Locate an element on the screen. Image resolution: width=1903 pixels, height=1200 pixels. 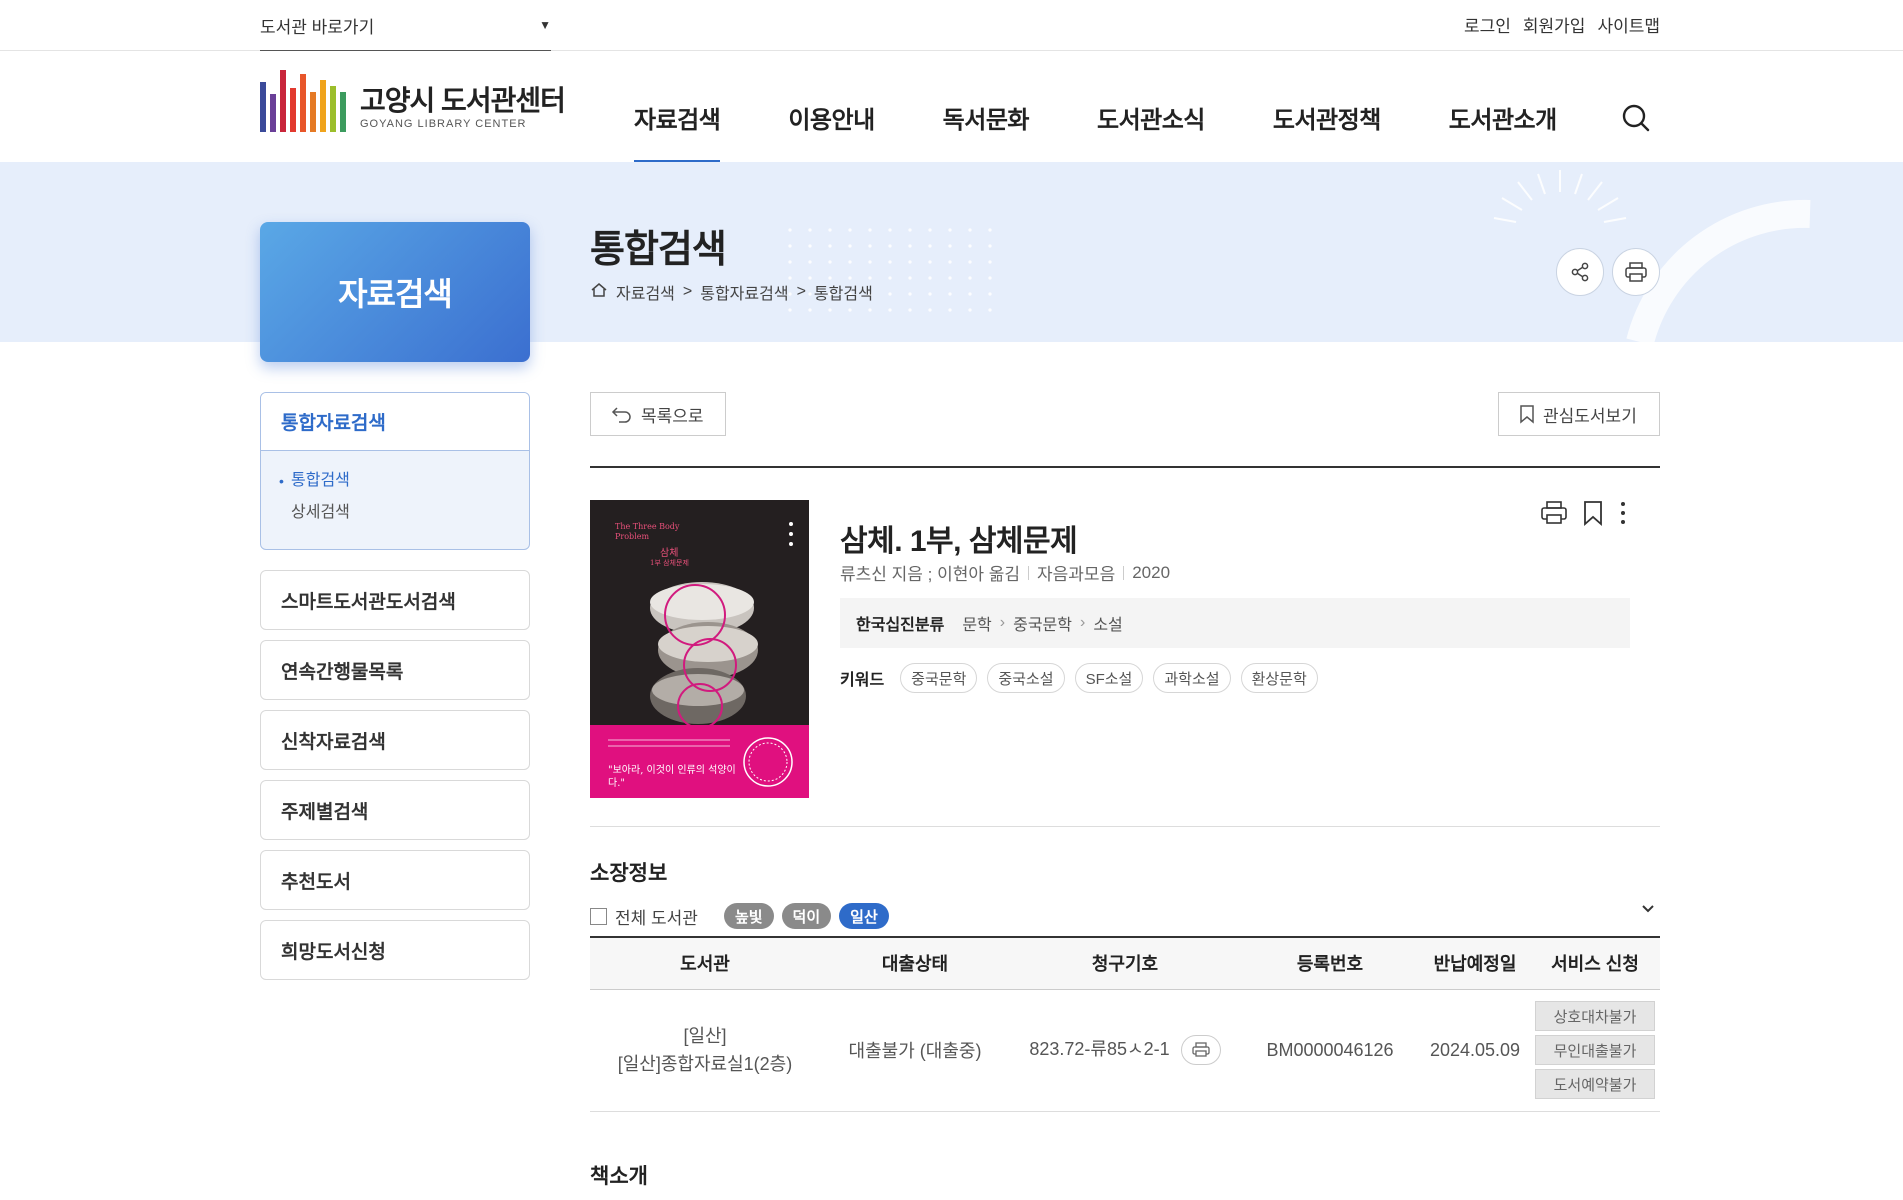
lnb-sub-menu: 통합검색 상세검색 is located at coordinates (395, 490).